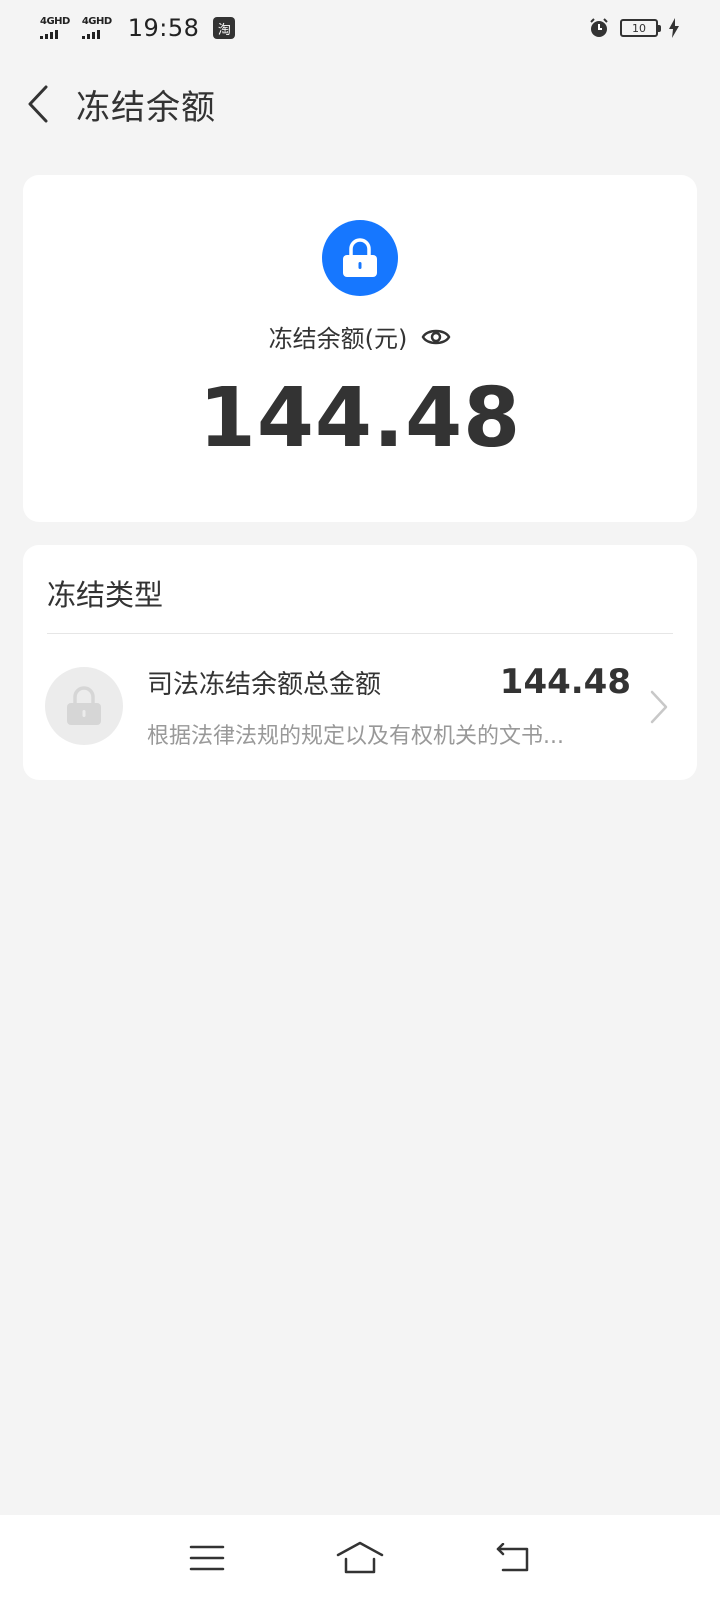  What do you see at coordinates (674, 28) in the screenshot?
I see `charging-icon` at bounding box center [674, 28].